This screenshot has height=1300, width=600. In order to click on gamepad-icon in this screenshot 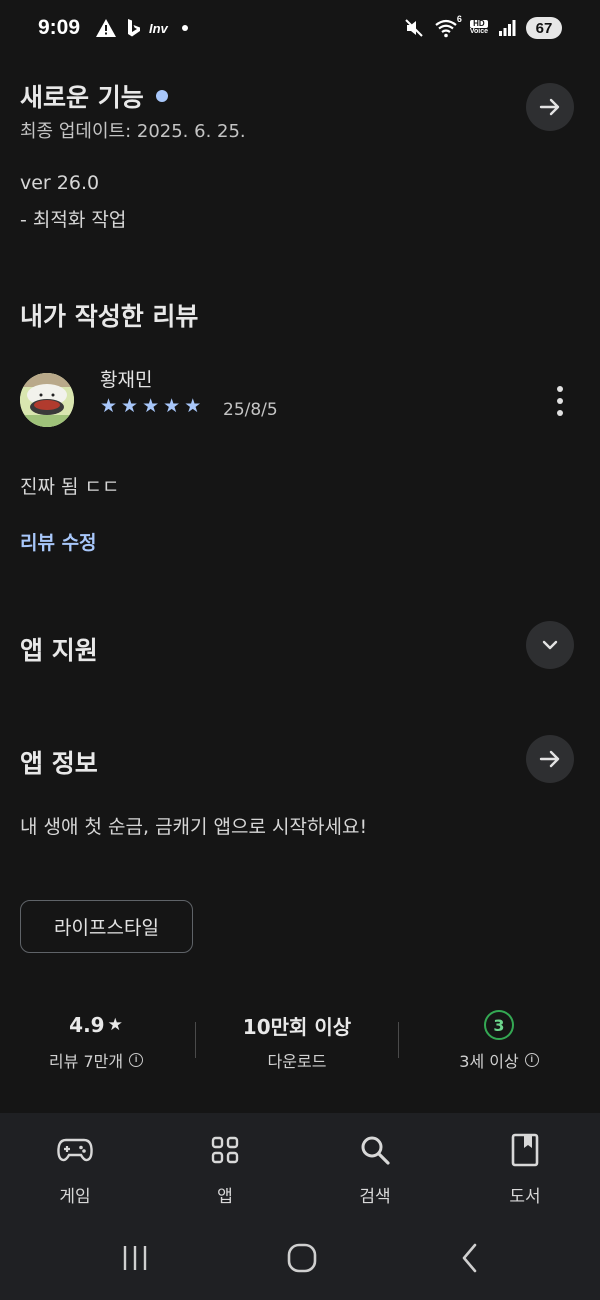, I will do `click(75, 1150)`.